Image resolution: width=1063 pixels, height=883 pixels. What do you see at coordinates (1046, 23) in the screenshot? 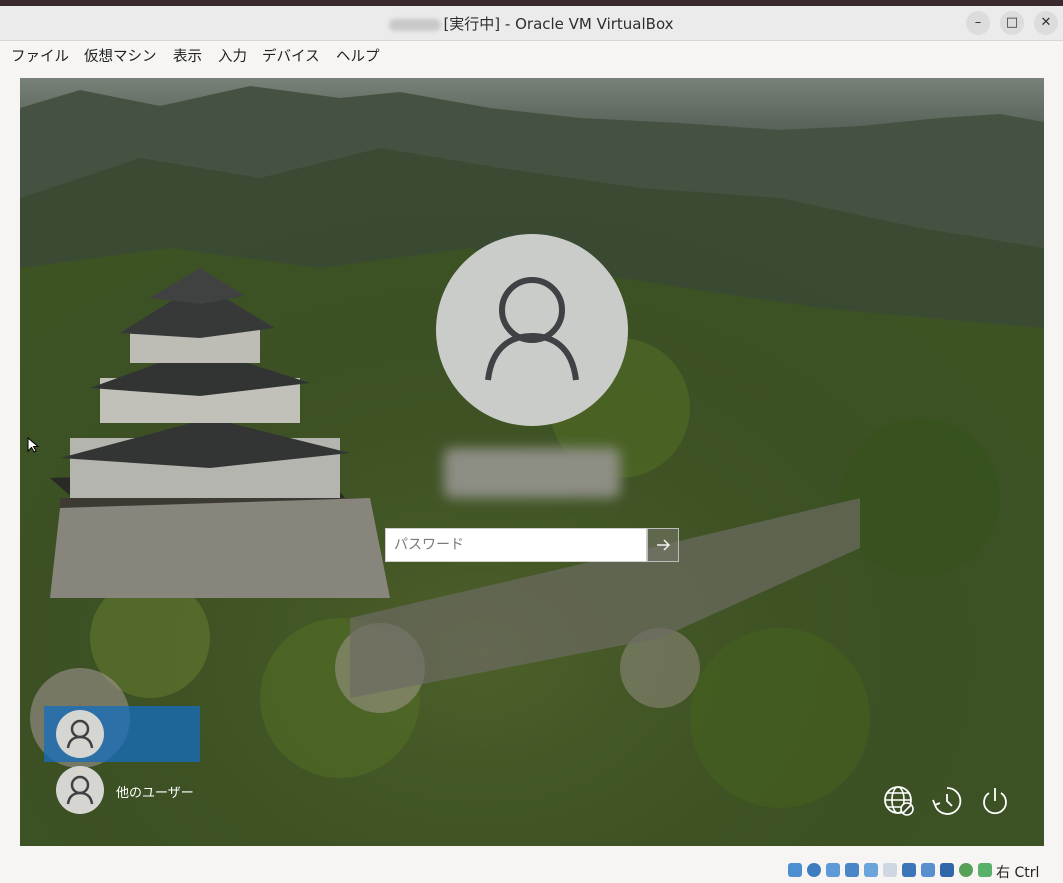
I see `close-button: ✕` at bounding box center [1046, 23].